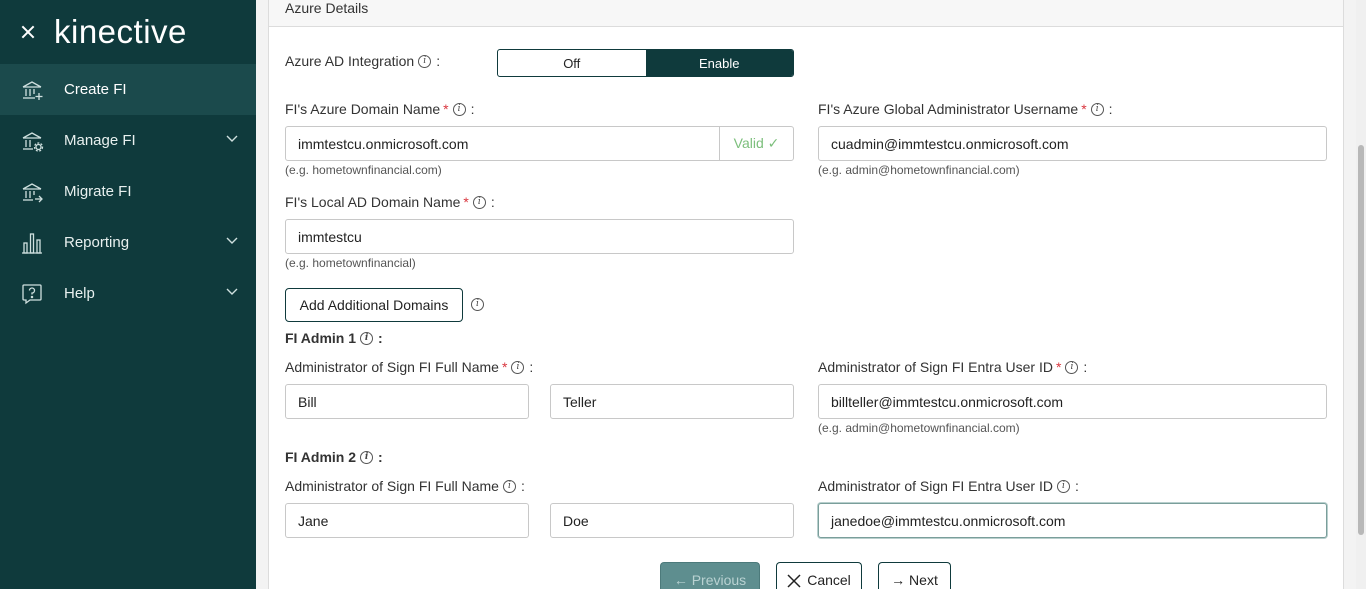 This screenshot has width=1366, height=589. I want to click on bank-arrow-icon, so click(32, 192).